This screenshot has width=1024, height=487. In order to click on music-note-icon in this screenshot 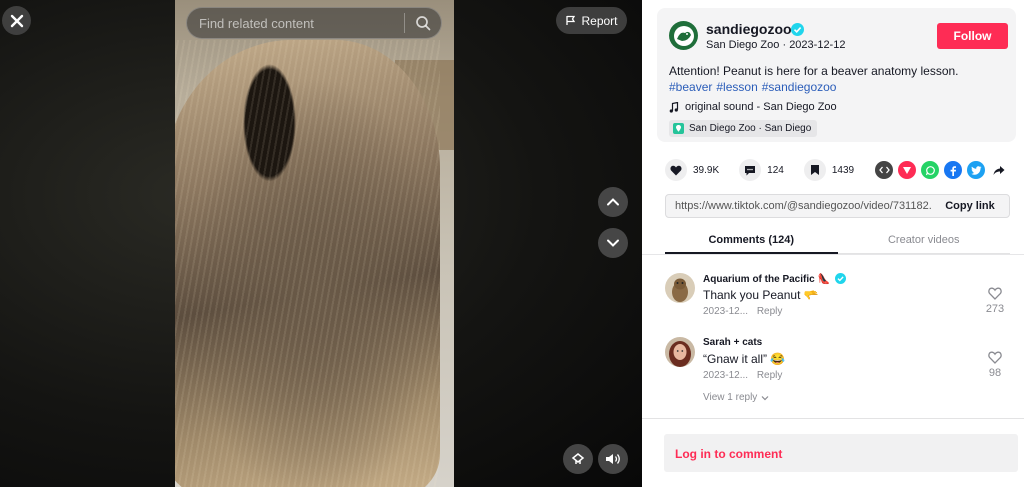, I will do `click(674, 107)`.